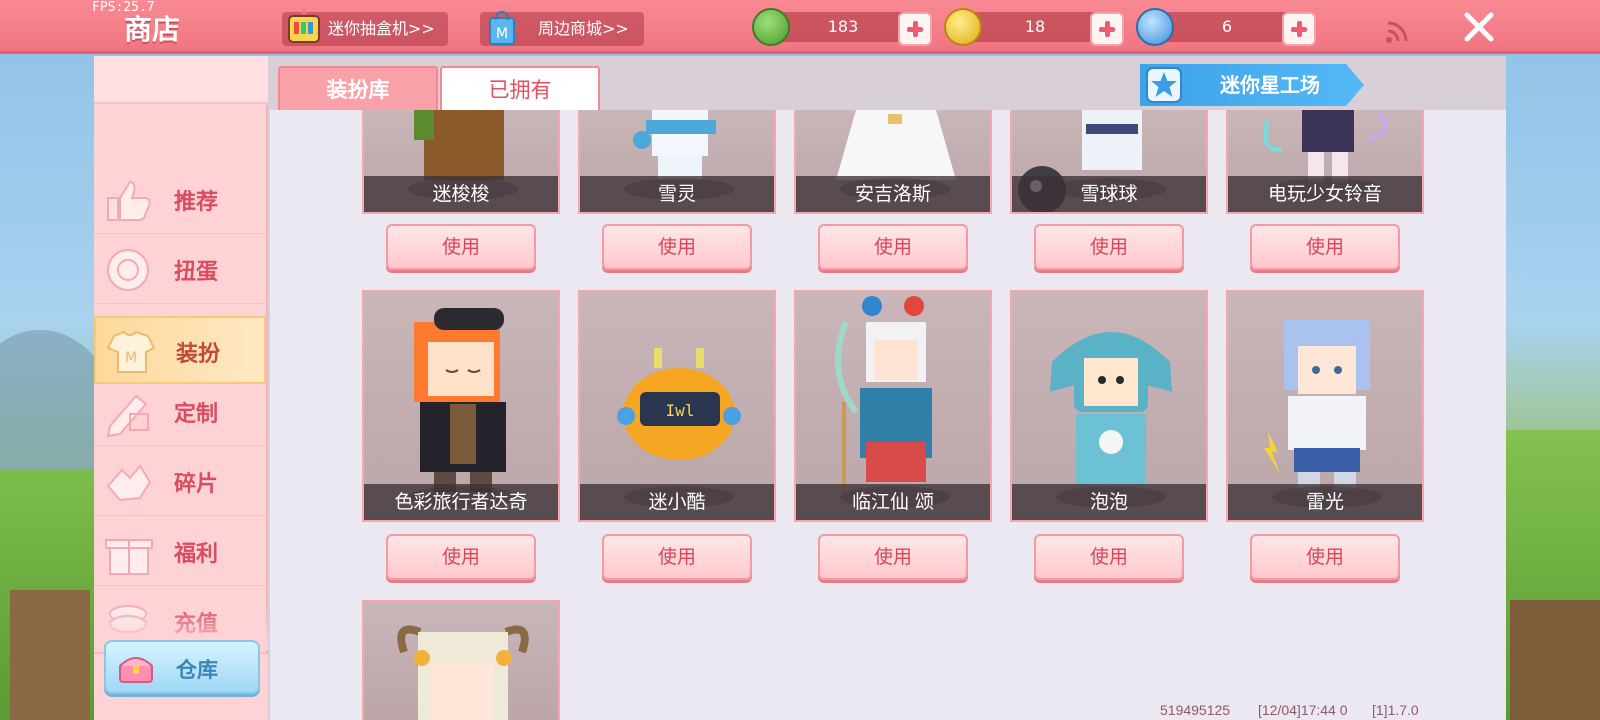 This screenshot has height=720, width=1600. What do you see at coordinates (304, 25) in the screenshot?
I see `gacha-machine-icon` at bounding box center [304, 25].